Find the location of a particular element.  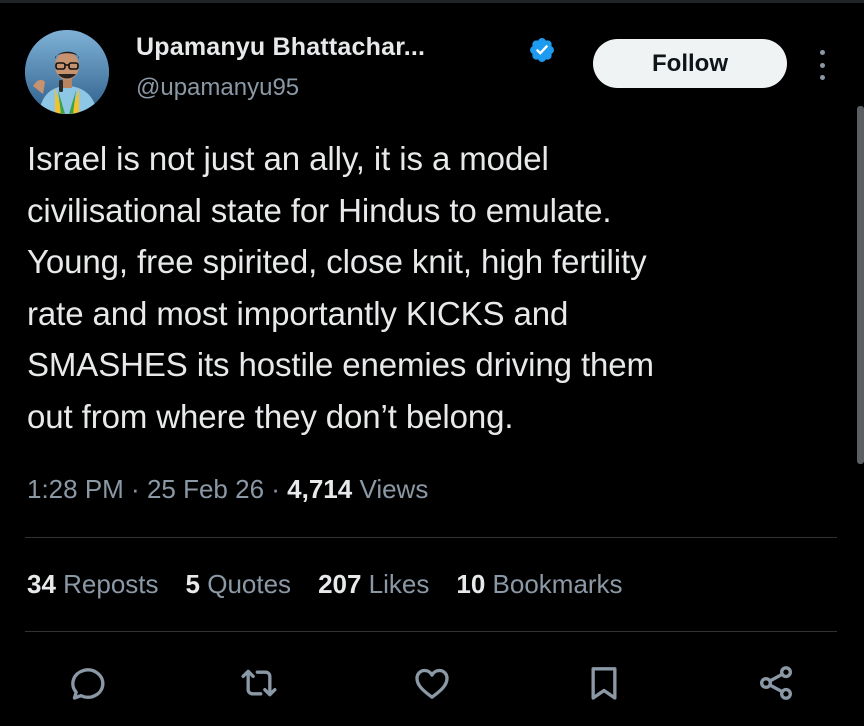

reposts-stat: 34 Reposts is located at coordinates (93, 584).